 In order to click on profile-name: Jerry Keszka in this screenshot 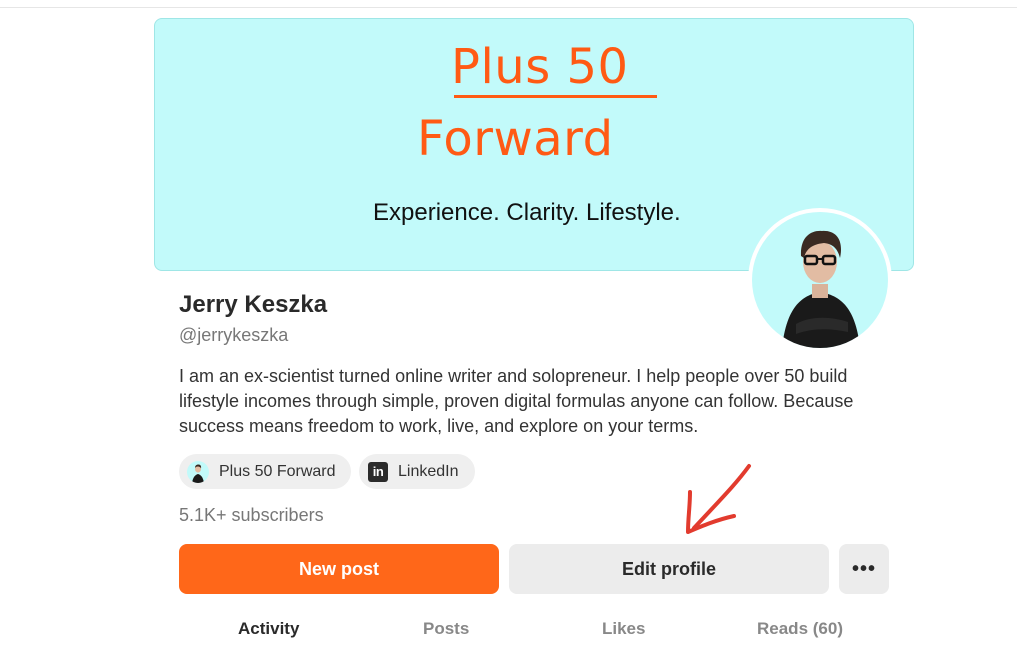, I will do `click(253, 304)`.